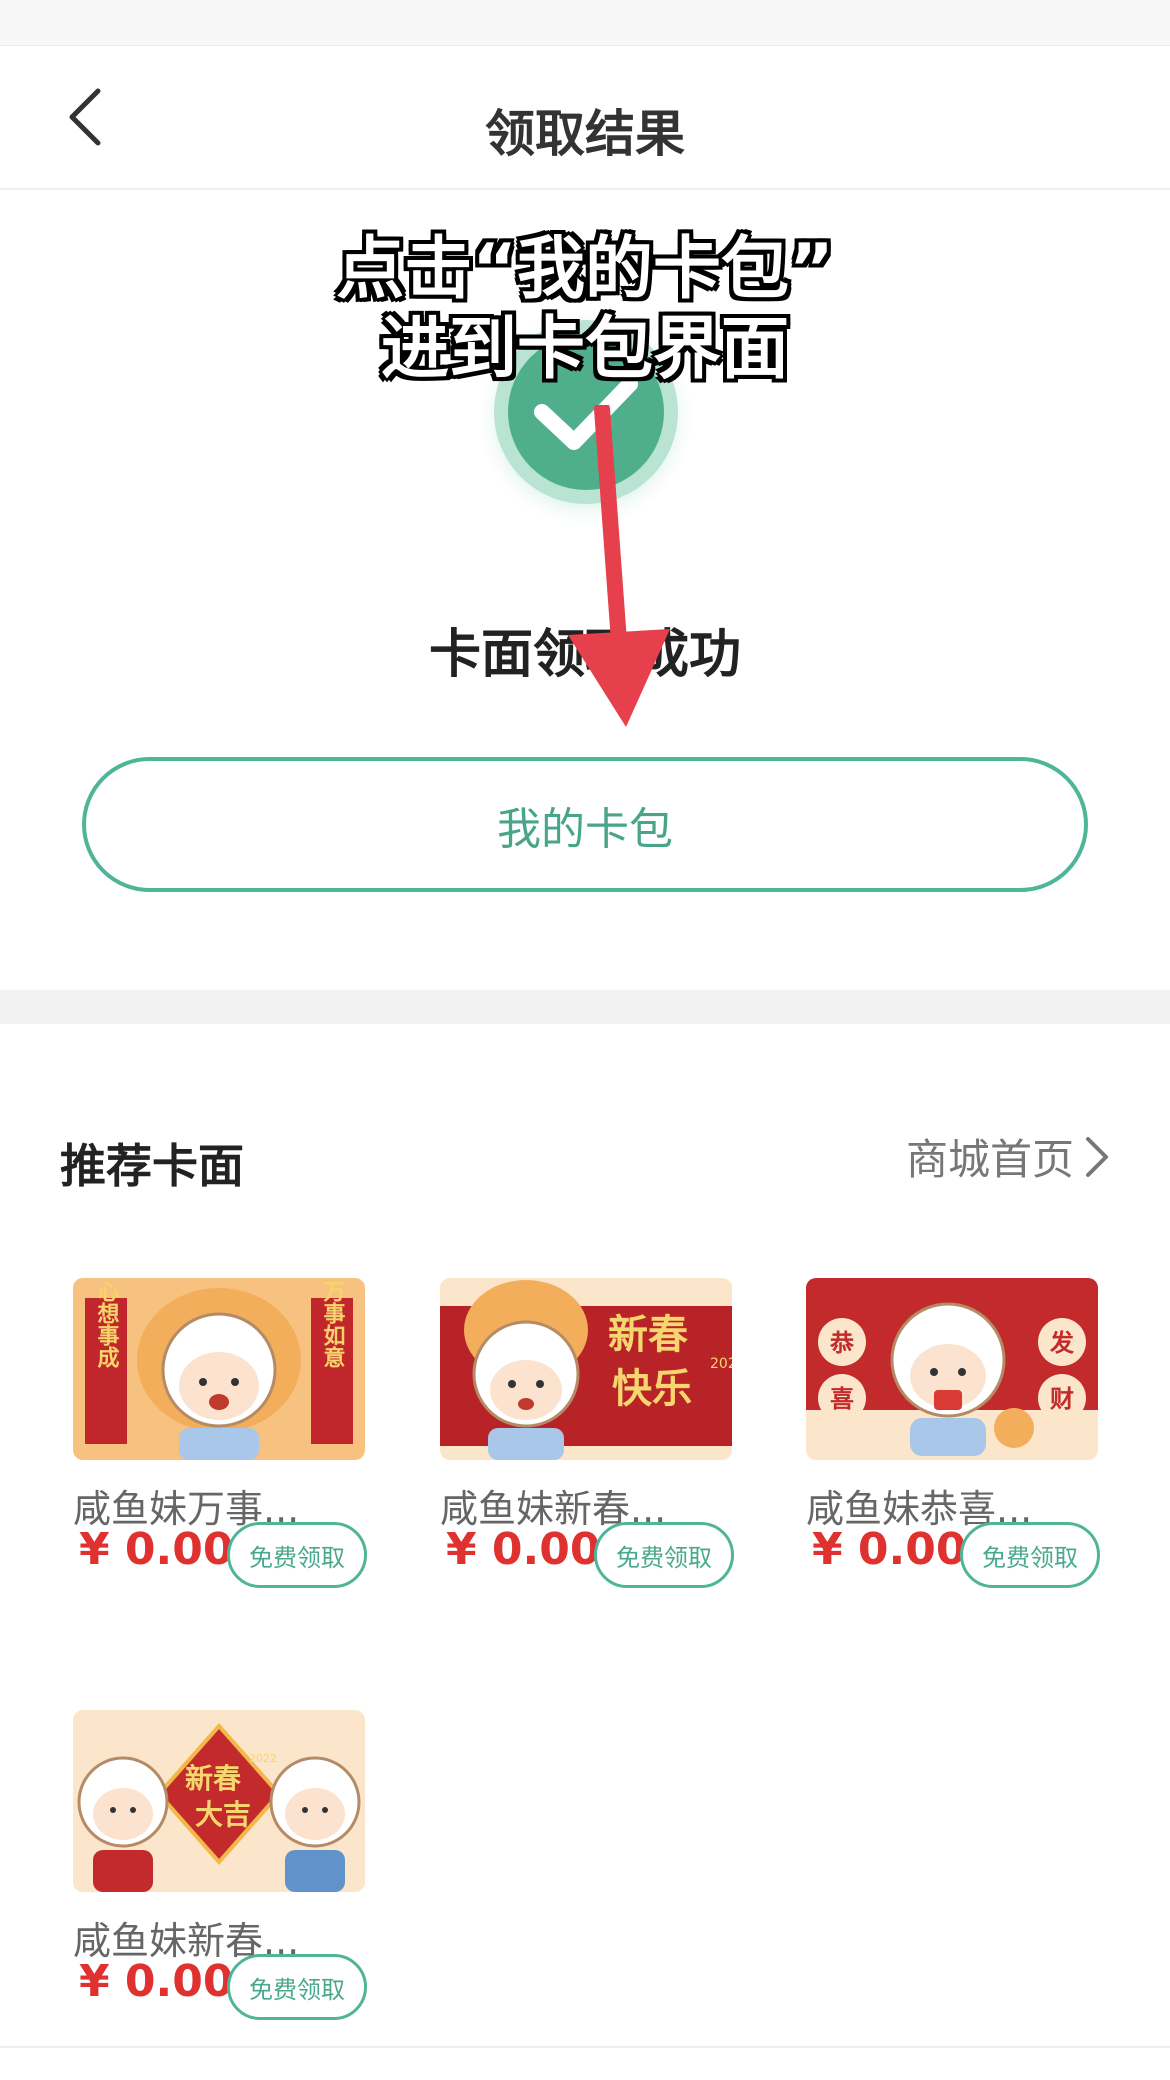 The width and height of the screenshot is (1170, 2080). What do you see at coordinates (952, 1369) in the screenshot?
I see `card-thumbnail: 恭 发 喜 财` at bounding box center [952, 1369].